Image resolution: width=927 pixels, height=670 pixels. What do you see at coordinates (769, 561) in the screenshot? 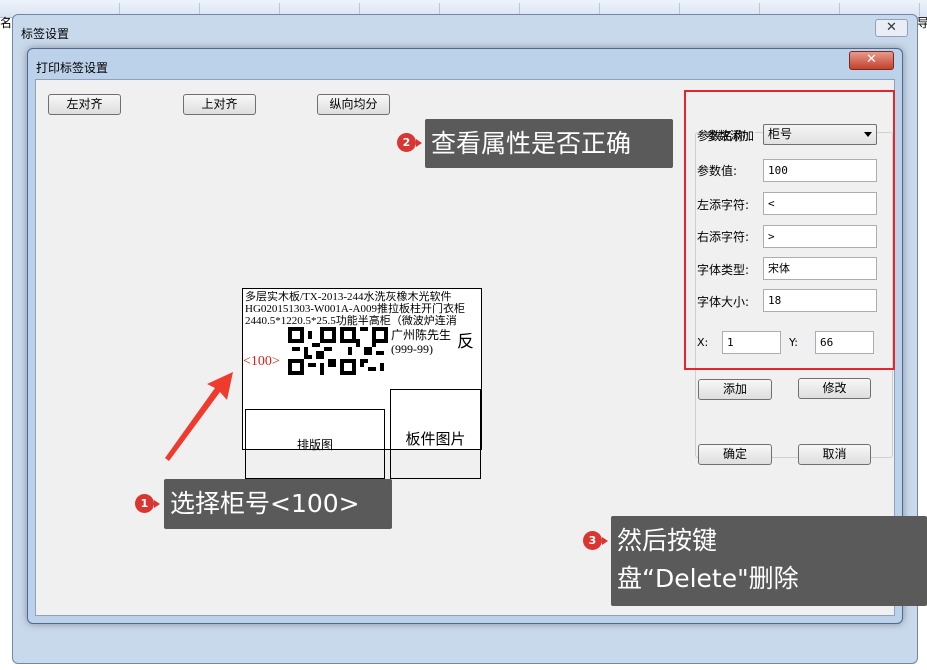
I see `step-3-callout: 然后按键 盘“Delete"删除` at bounding box center [769, 561].